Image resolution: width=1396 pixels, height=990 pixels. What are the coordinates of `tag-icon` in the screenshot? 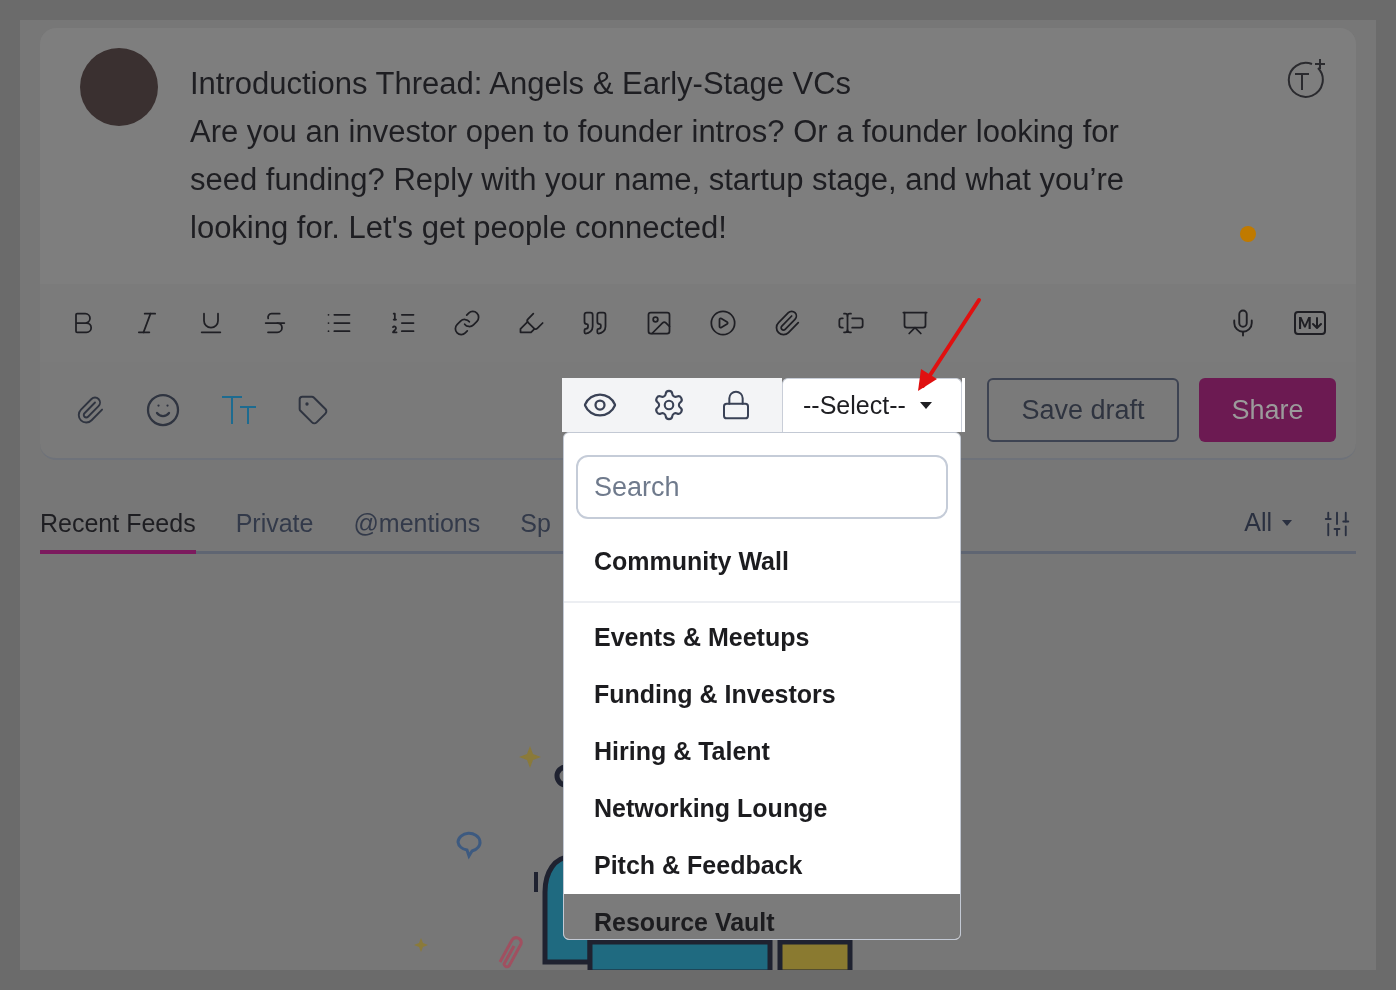 It's located at (313, 410).